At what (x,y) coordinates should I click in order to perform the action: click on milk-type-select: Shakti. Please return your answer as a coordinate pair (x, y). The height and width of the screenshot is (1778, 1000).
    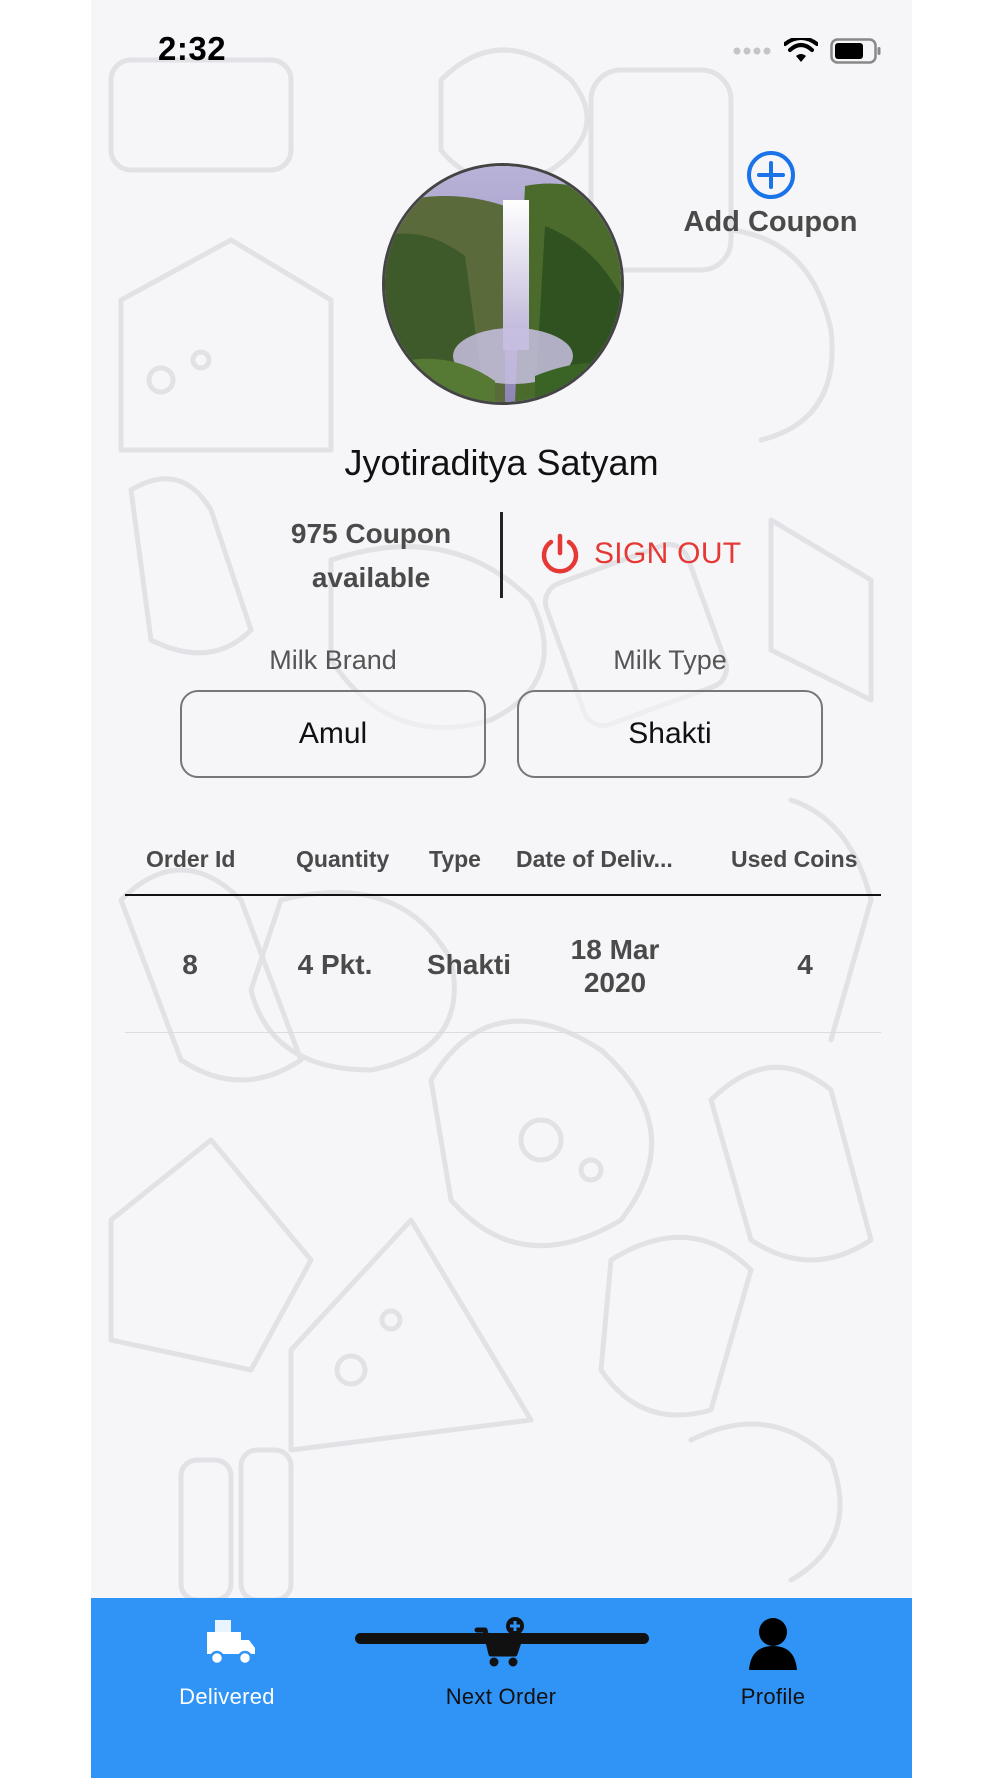
    Looking at the image, I should click on (670, 734).